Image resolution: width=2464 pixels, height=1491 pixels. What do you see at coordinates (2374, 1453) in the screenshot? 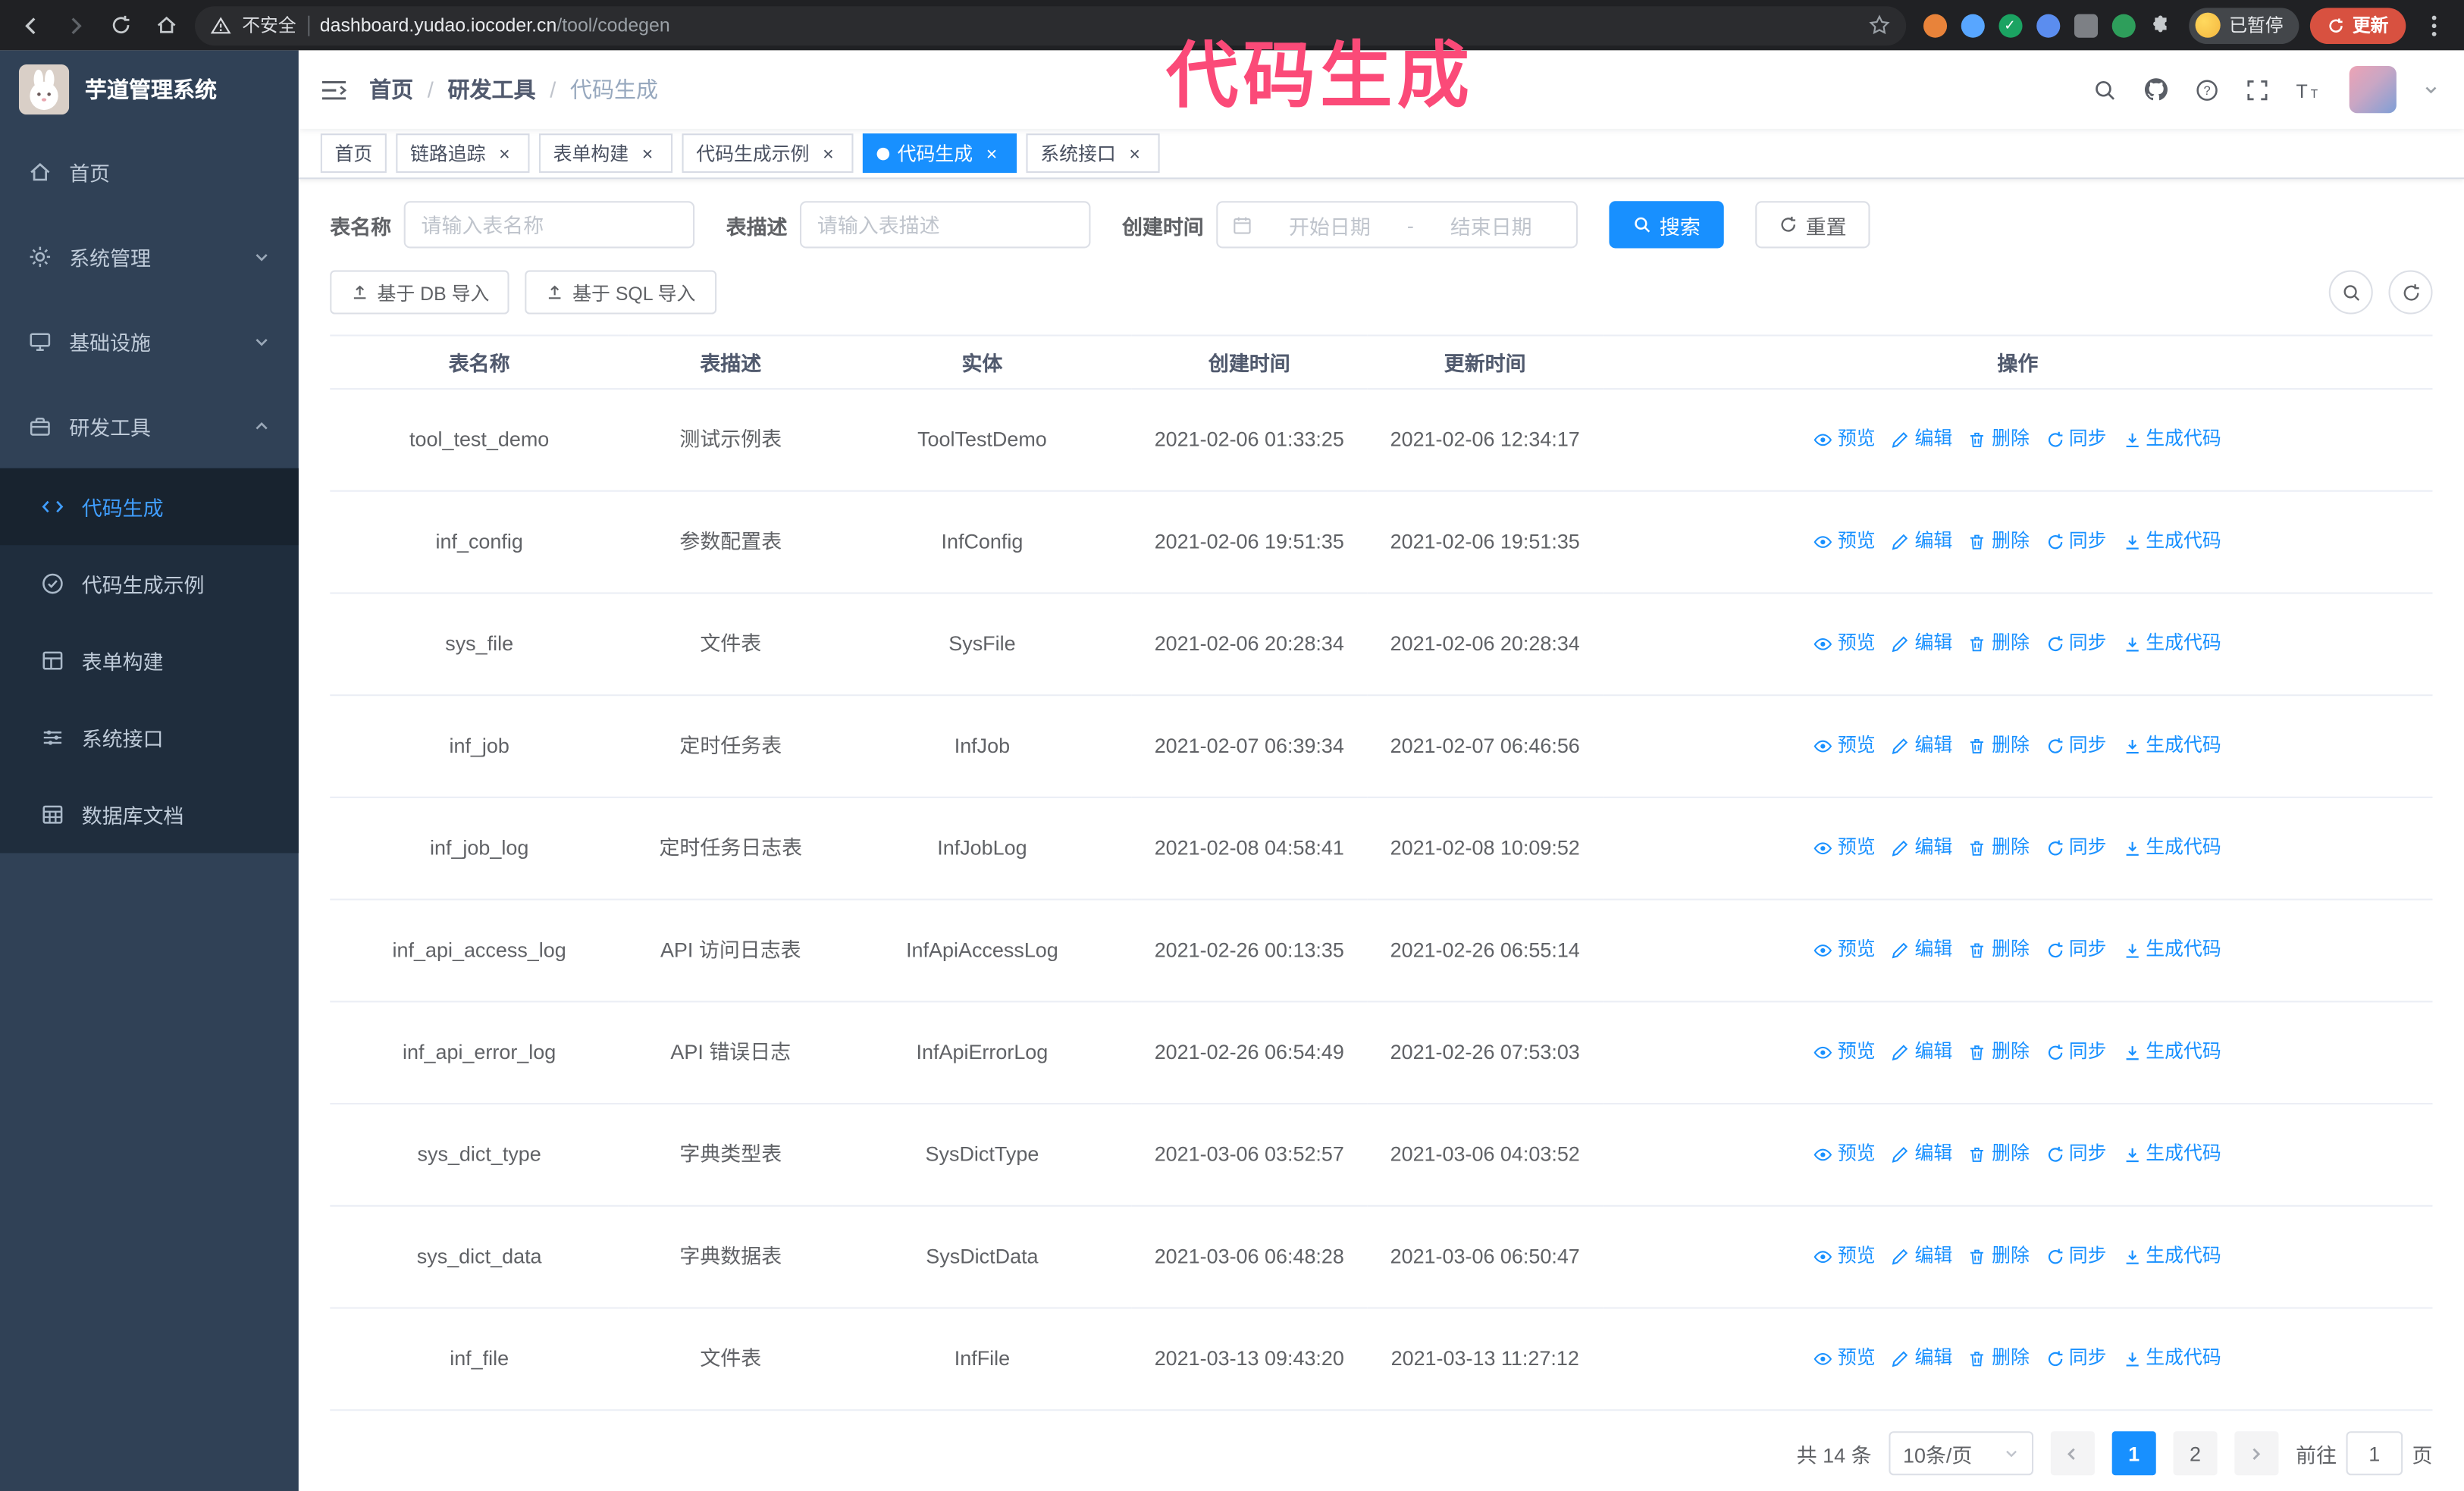
I see `goto-page-input` at bounding box center [2374, 1453].